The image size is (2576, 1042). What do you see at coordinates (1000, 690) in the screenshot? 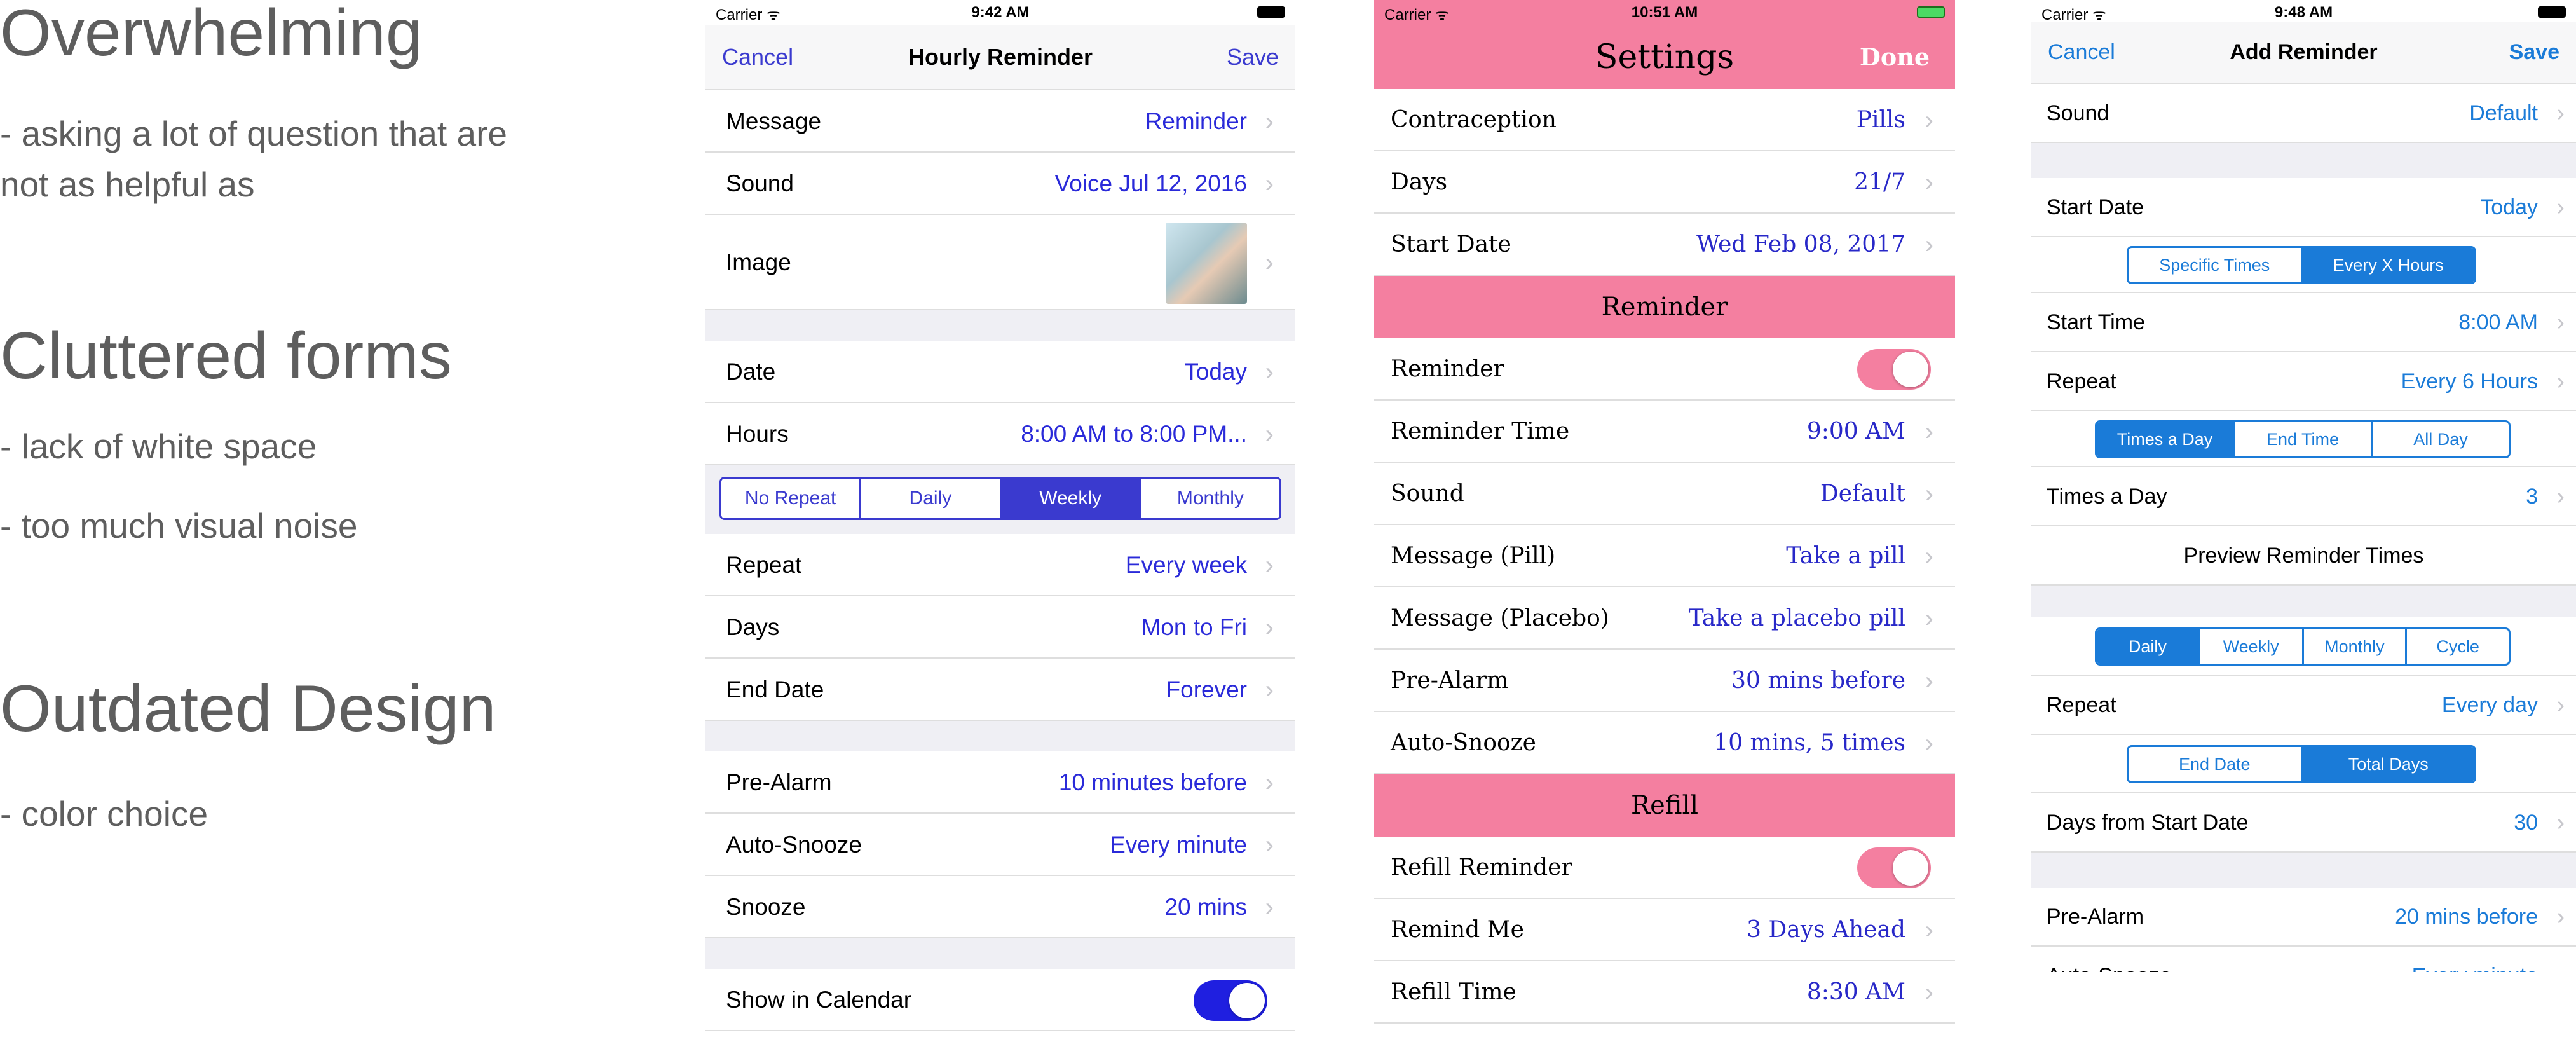
I see `row-end-date: End Date Forever ›` at bounding box center [1000, 690].